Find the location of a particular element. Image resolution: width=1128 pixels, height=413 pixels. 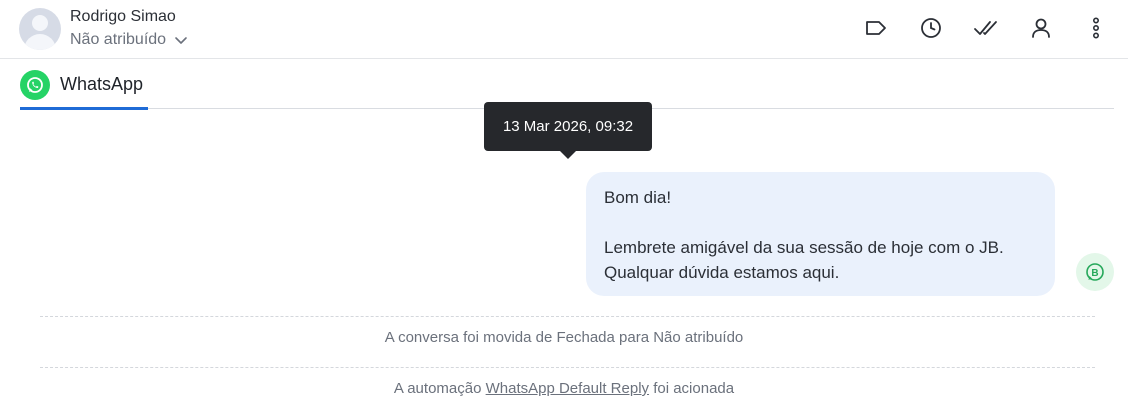

assignee-label: Não atribuído is located at coordinates (118, 39).